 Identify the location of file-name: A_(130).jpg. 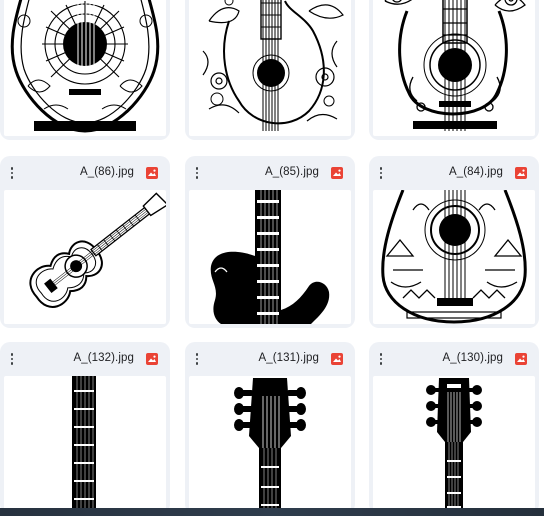
(472, 358).